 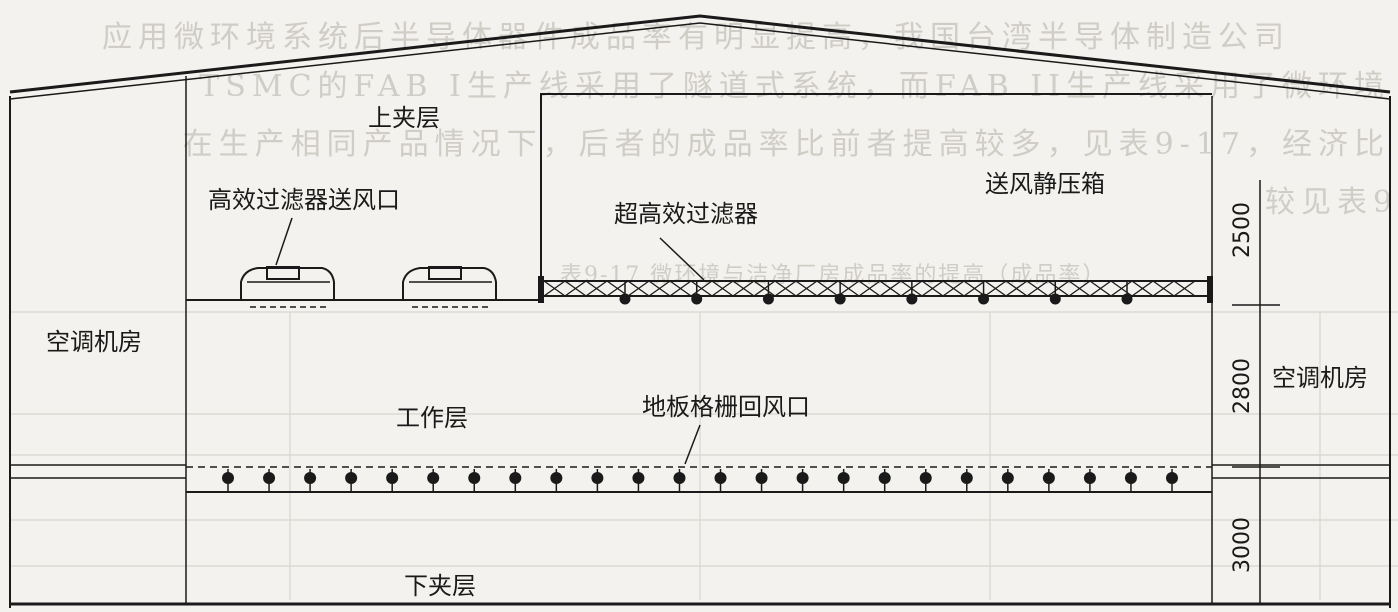 What do you see at coordinates (726, 407) in the screenshot?
I see `floor-grille-return-label: 地板格栅回风口` at bounding box center [726, 407].